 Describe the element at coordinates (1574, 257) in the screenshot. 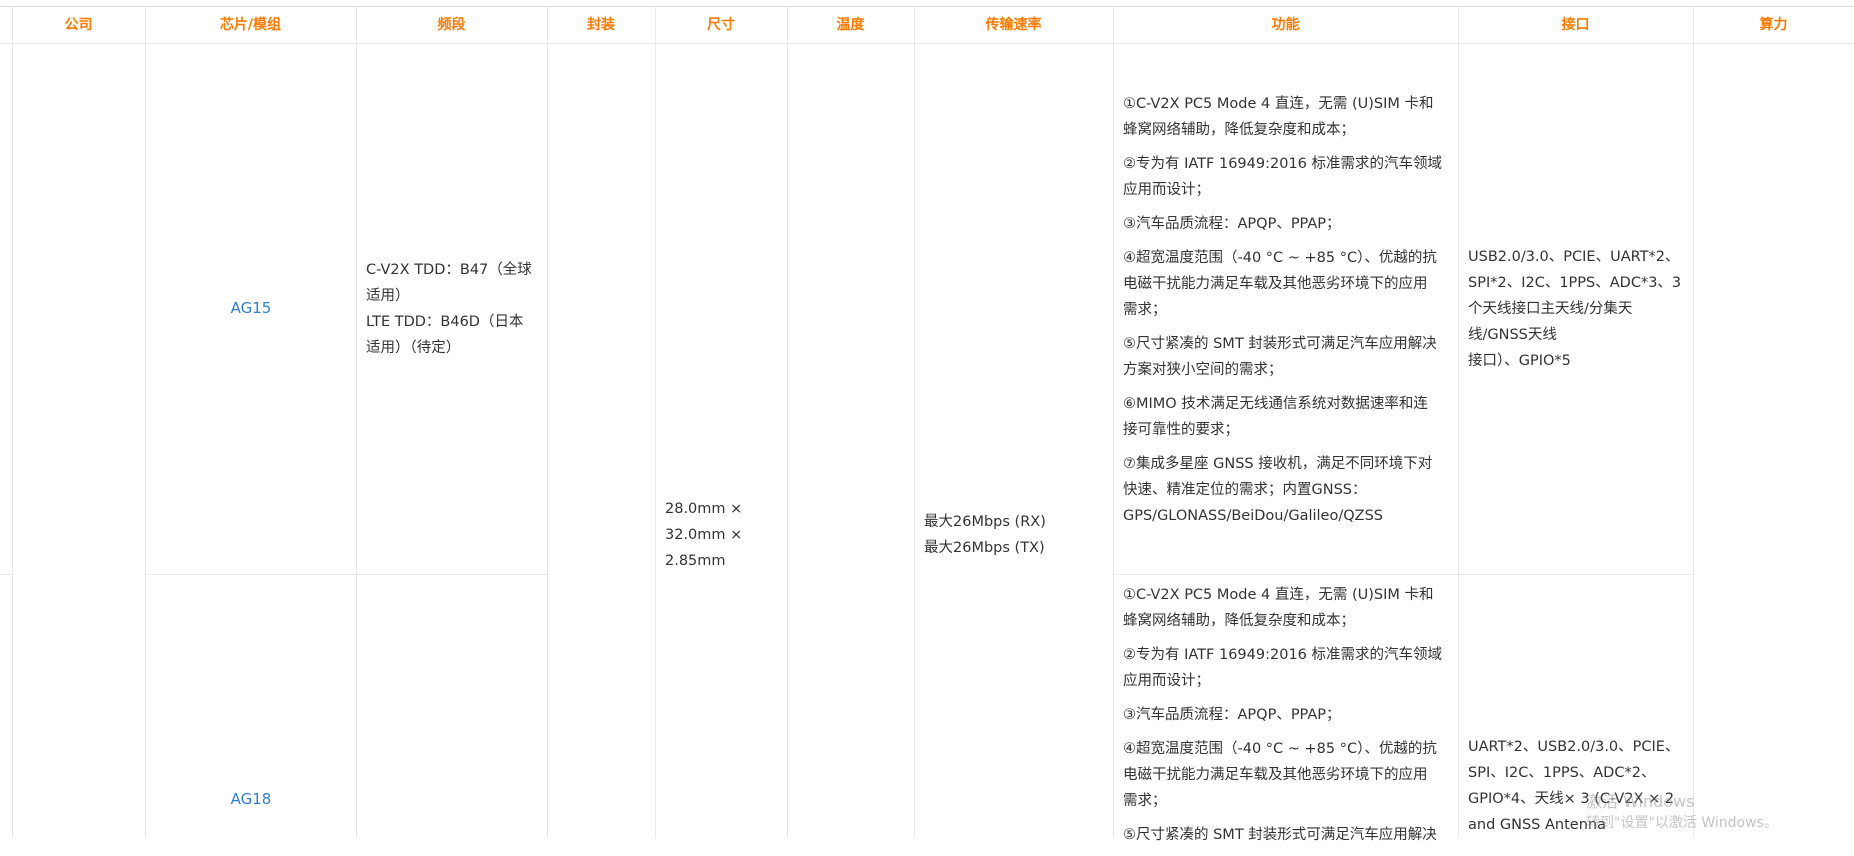

I see `interface-line: USB2.0/3.0、PCIE、UART*2、` at that location.